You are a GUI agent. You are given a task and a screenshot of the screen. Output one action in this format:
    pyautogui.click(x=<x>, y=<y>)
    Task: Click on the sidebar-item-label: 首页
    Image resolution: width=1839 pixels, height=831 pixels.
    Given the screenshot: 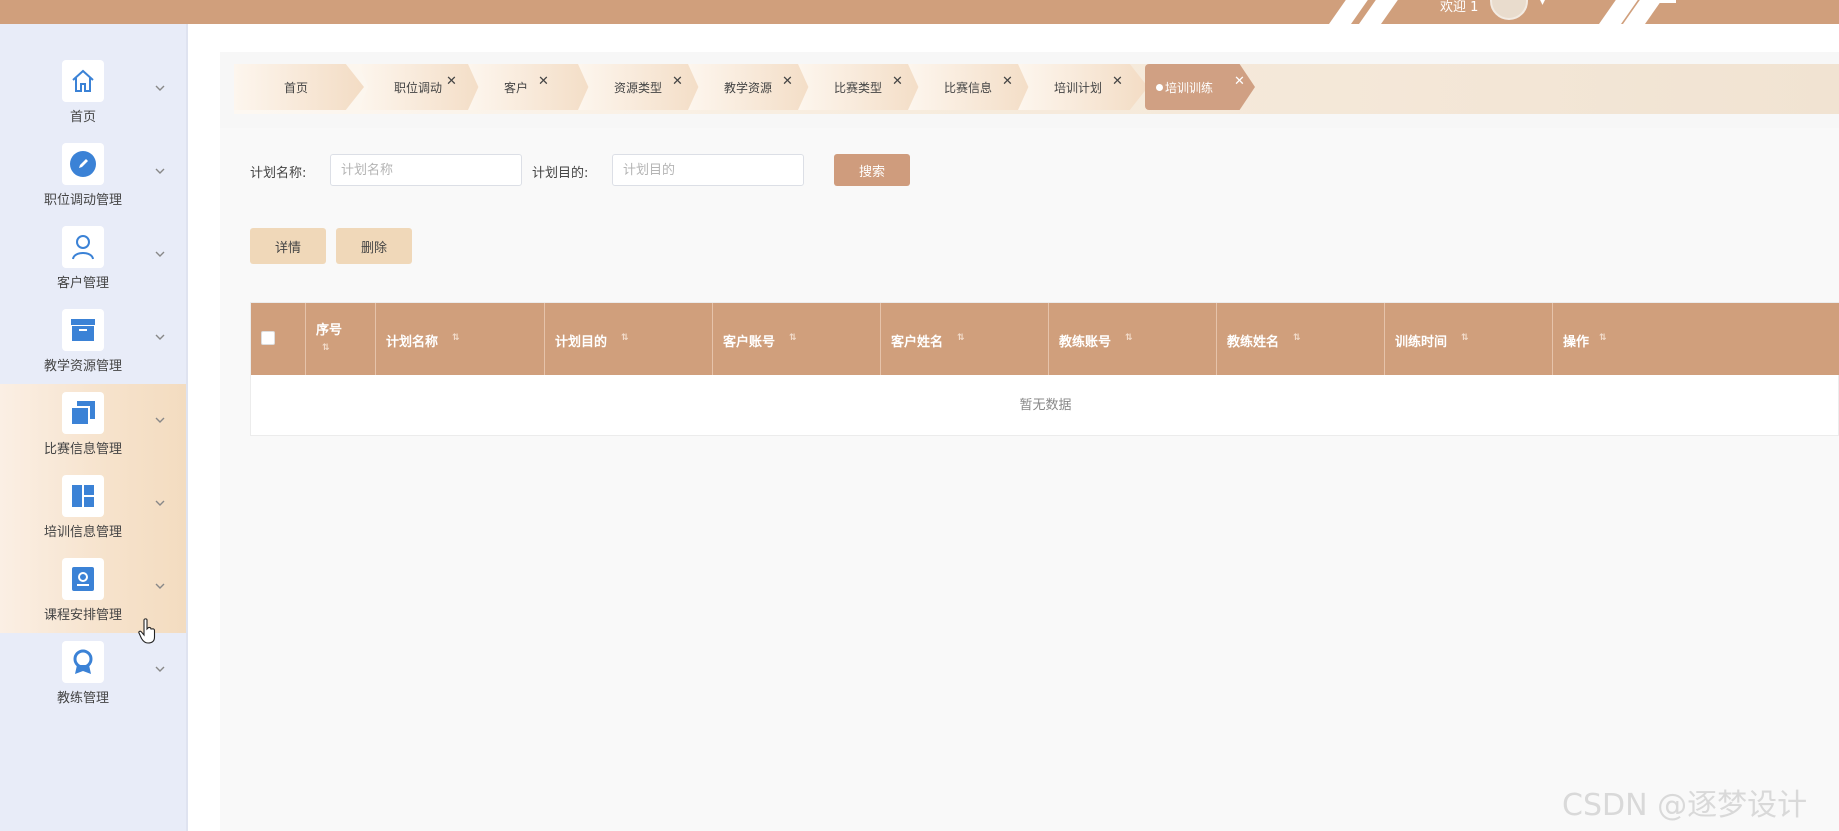 What is the action you would take?
    pyautogui.click(x=82, y=117)
    